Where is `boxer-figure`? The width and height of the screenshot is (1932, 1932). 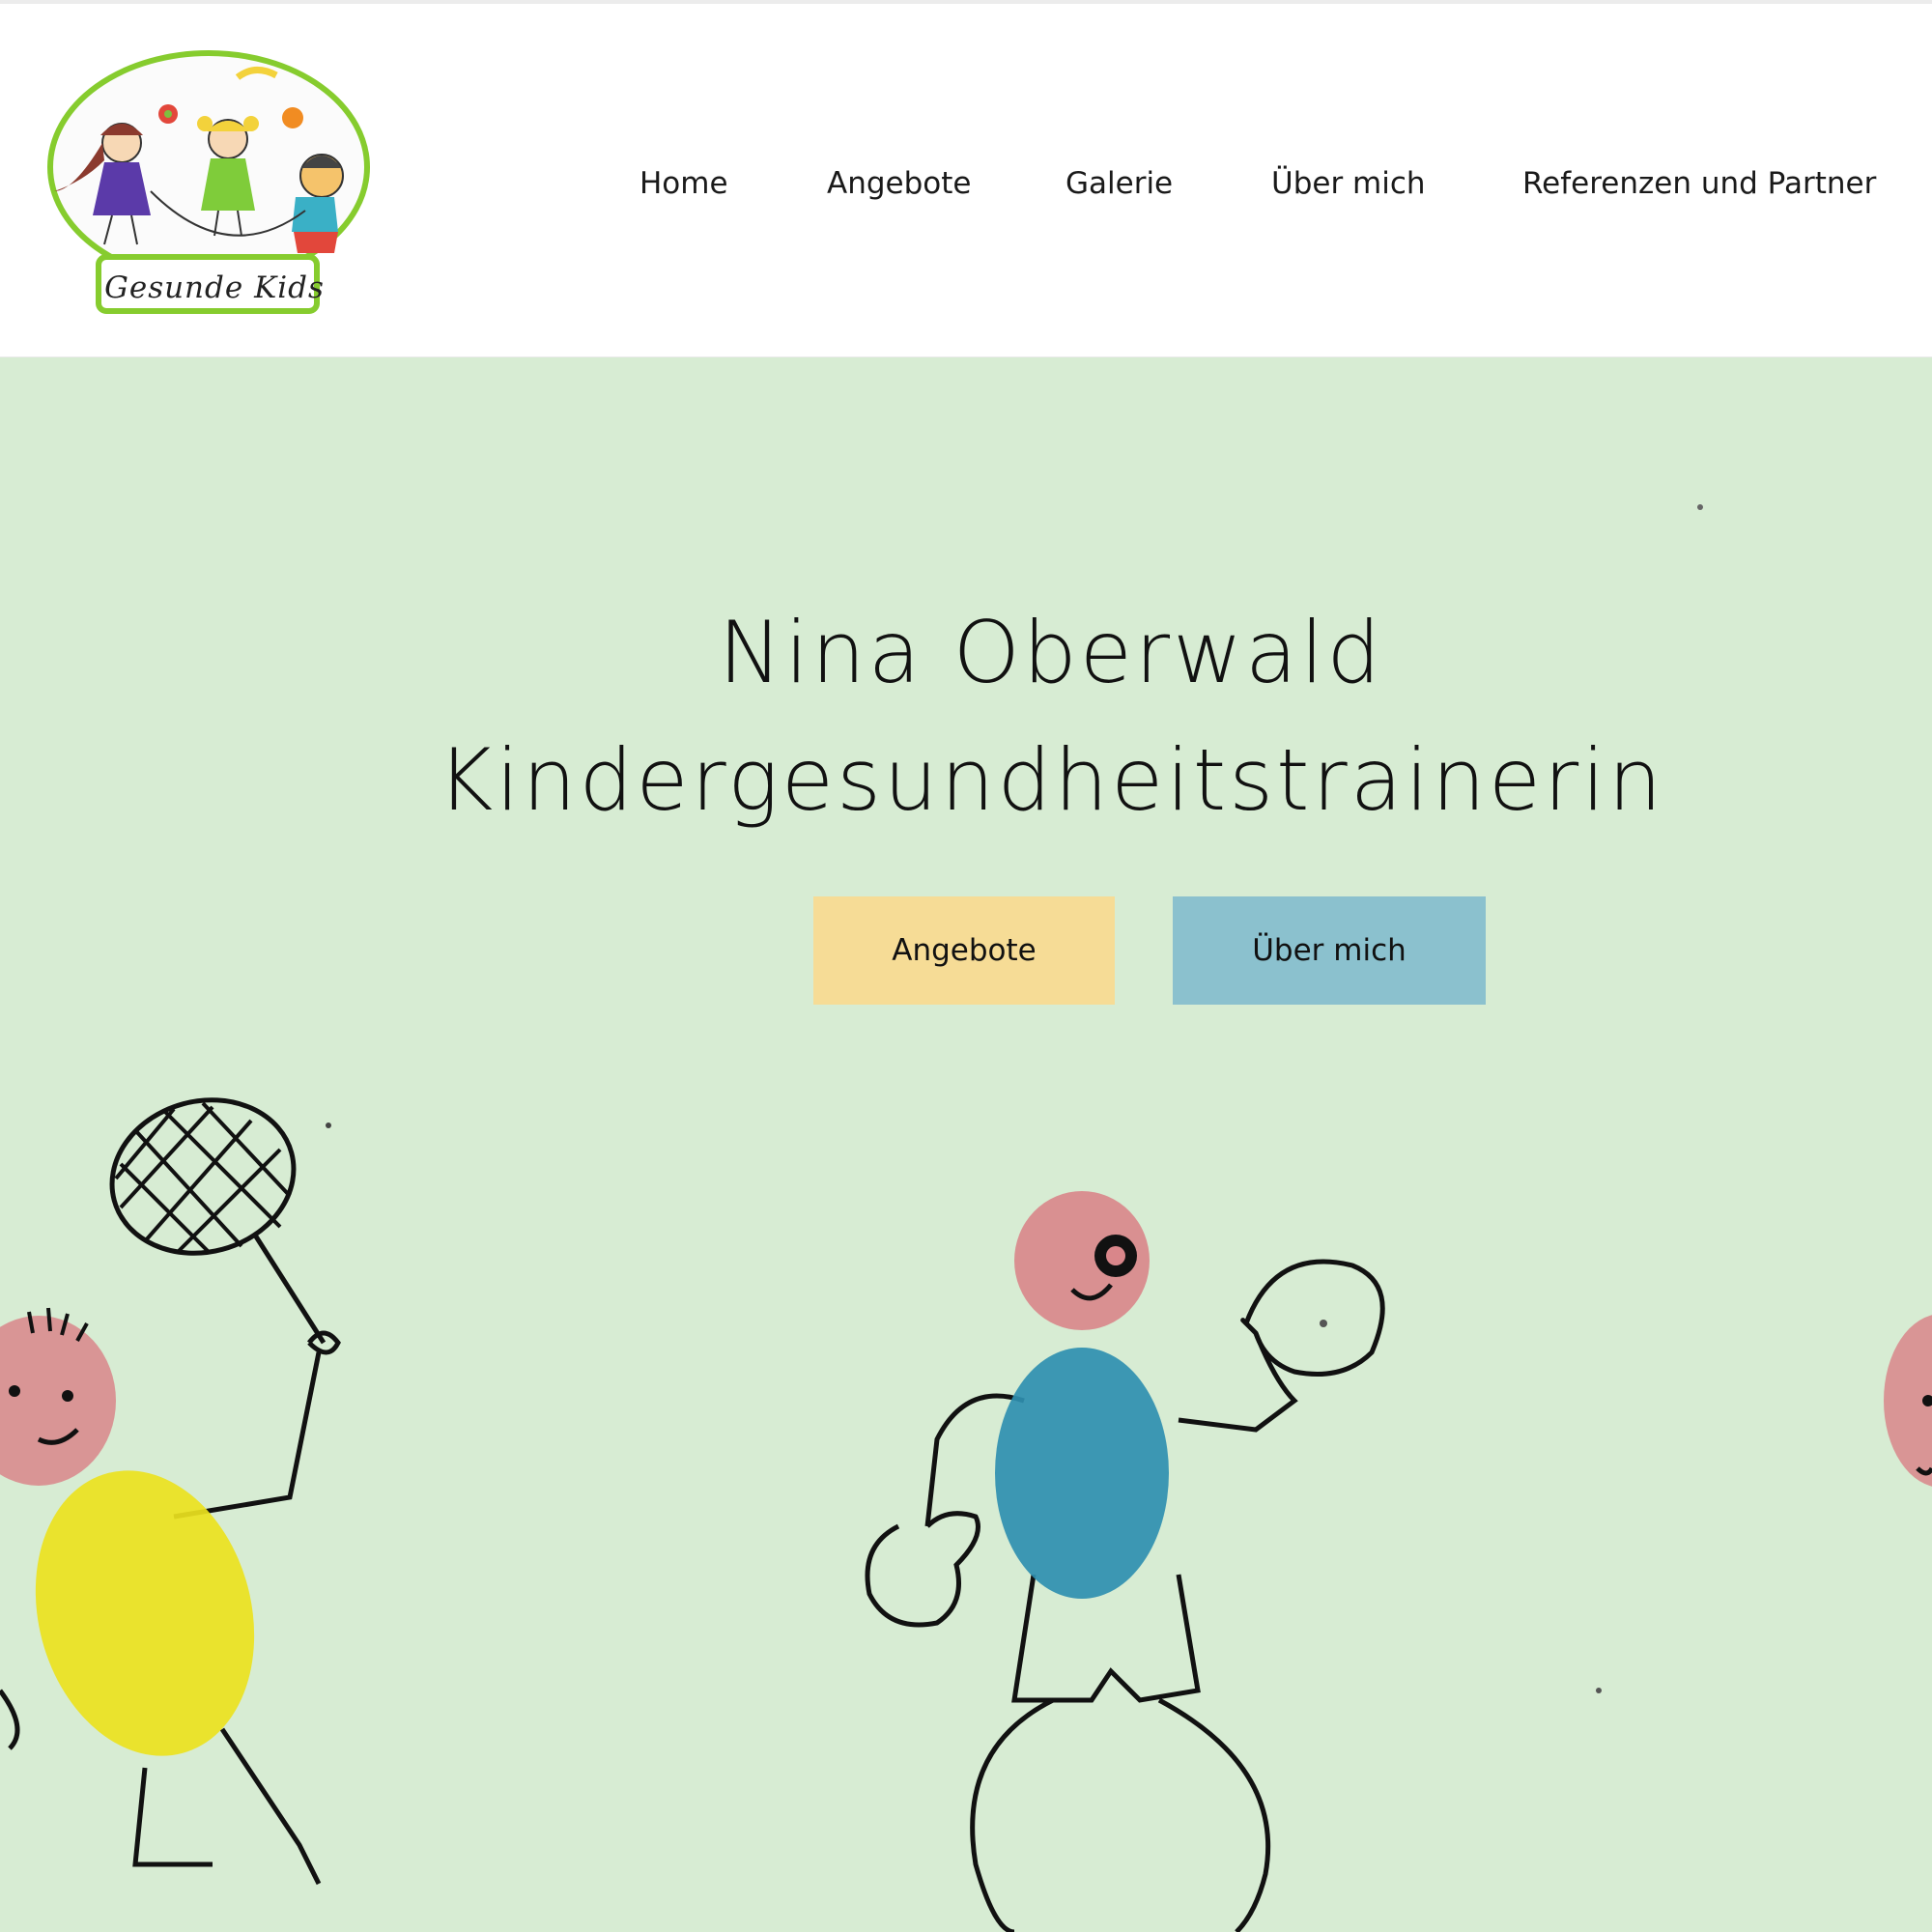
boxer-figure is located at coordinates (1125, 1595).